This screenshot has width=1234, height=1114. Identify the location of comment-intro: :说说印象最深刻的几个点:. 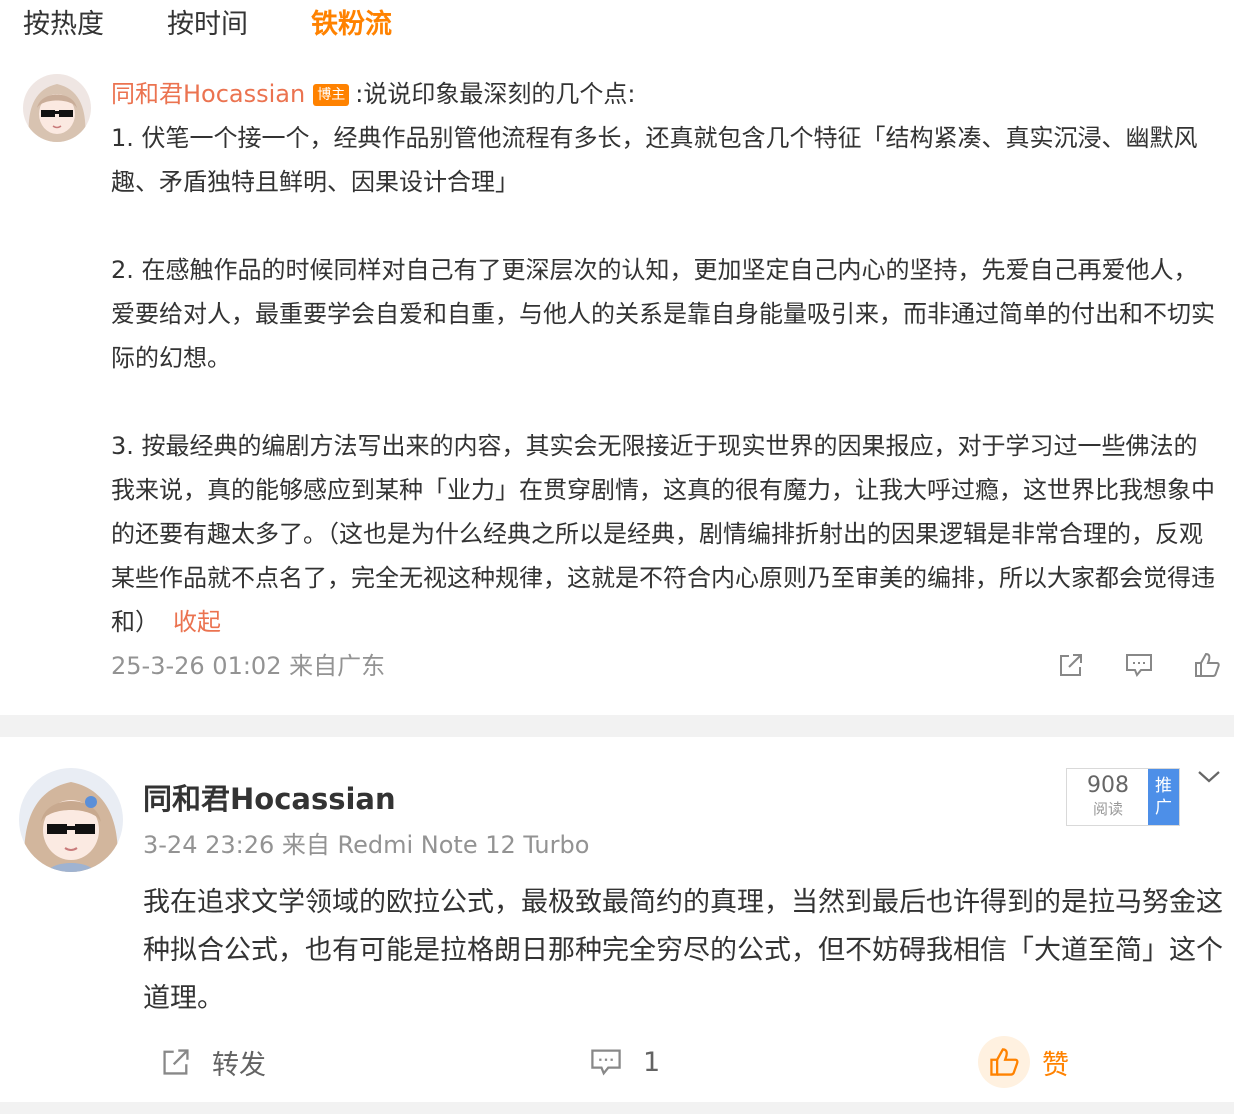
(495, 94).